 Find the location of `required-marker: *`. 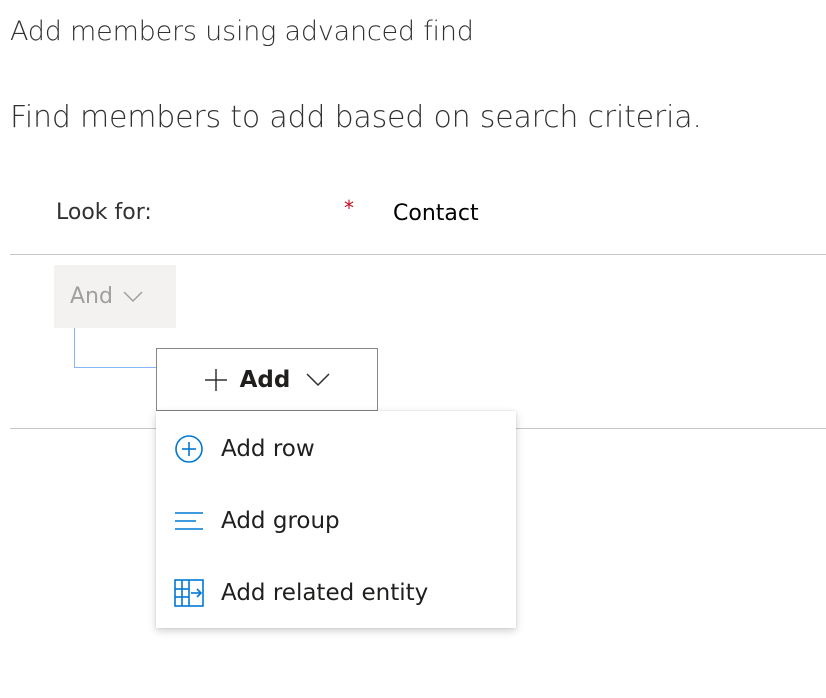

required-marker: * is located at coordinates (349, 208).